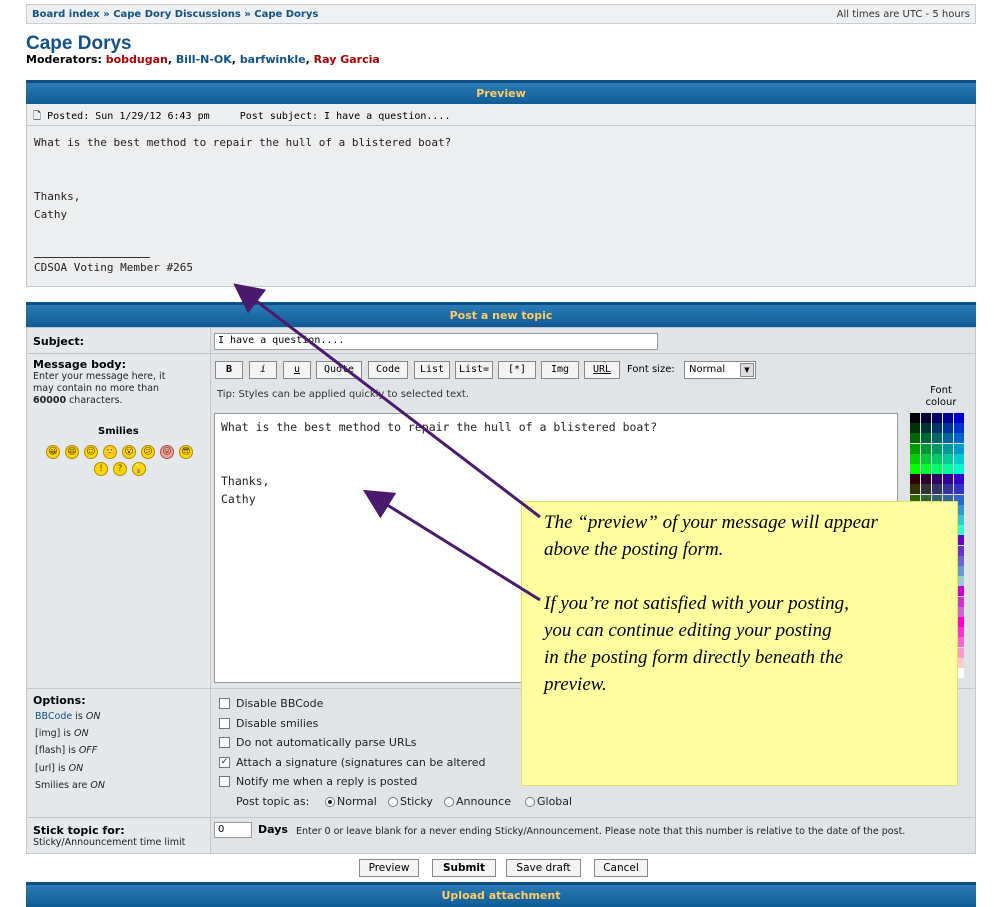 Image resolution: width=1000 pixels, height=907 pixels. I want to click on annotation-arrows, so click(387, 442).